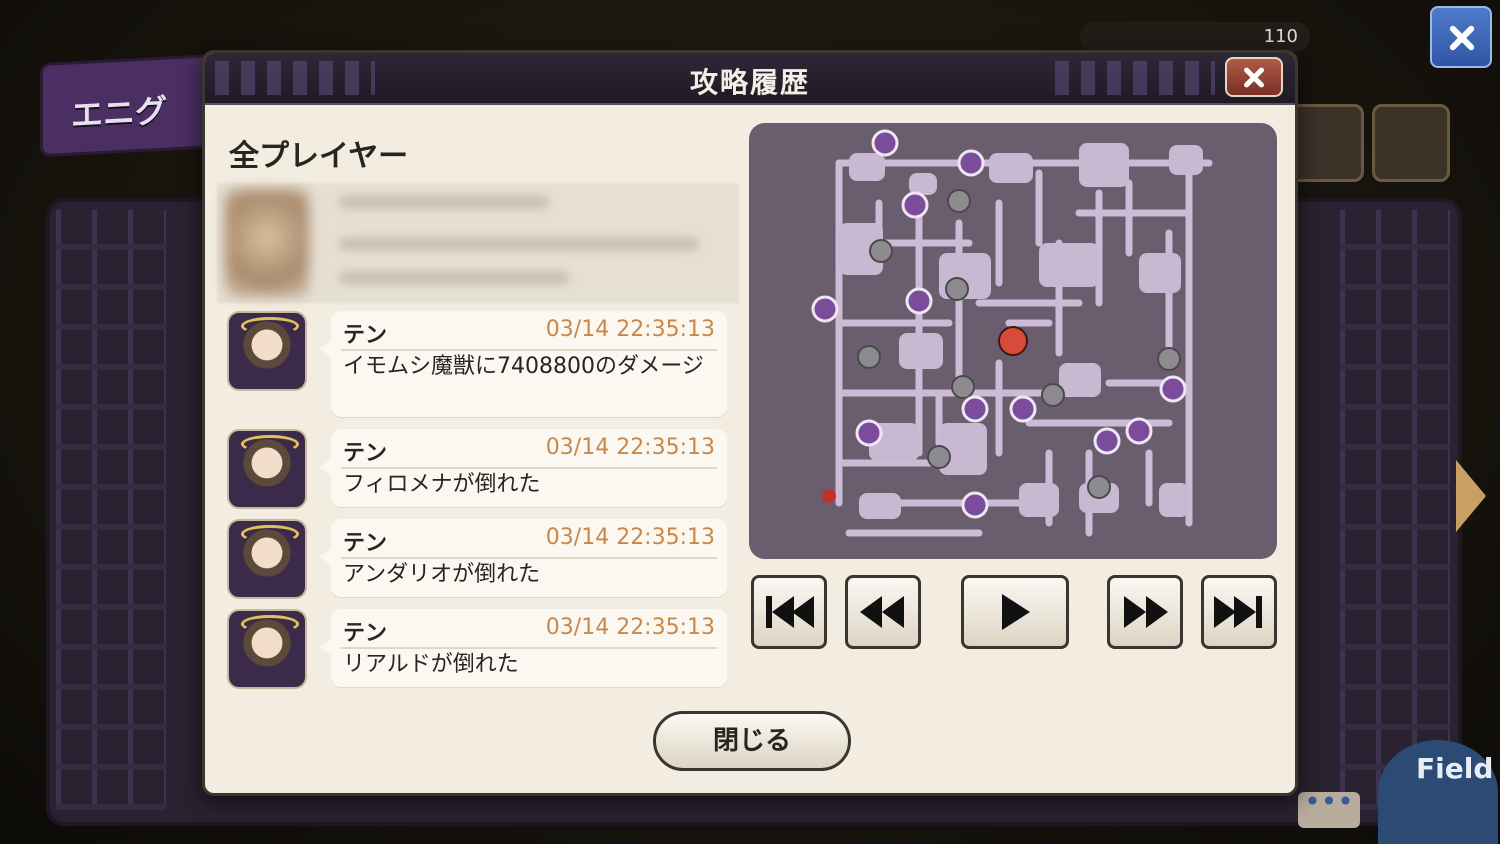 The image size is (1500, 844). Describe the element at coordinates (829, 506) in the screenshot. I see `player-location-icon` at that location.